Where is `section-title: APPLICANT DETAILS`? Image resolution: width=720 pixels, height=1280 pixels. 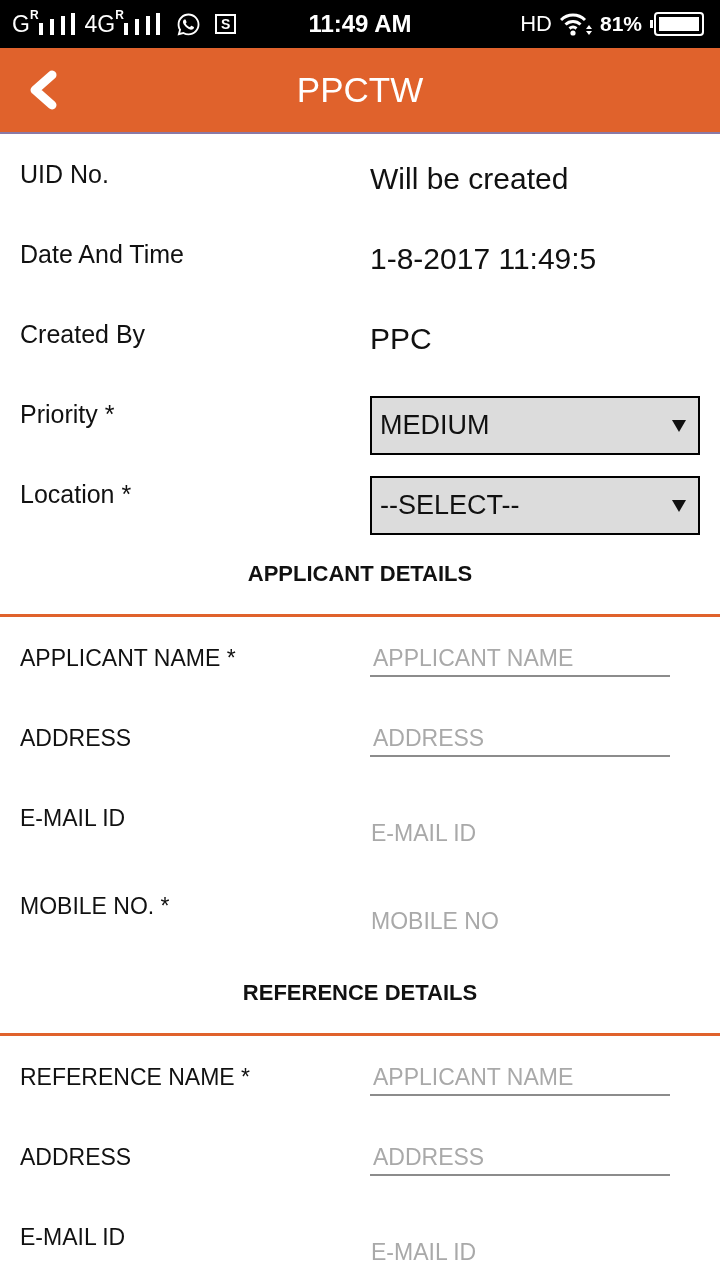
section-title: APPLICANT DETAILS is located at coordinates (360, 574).